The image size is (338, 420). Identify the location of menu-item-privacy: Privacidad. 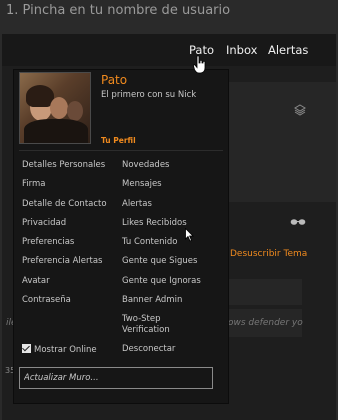
(64, 223).